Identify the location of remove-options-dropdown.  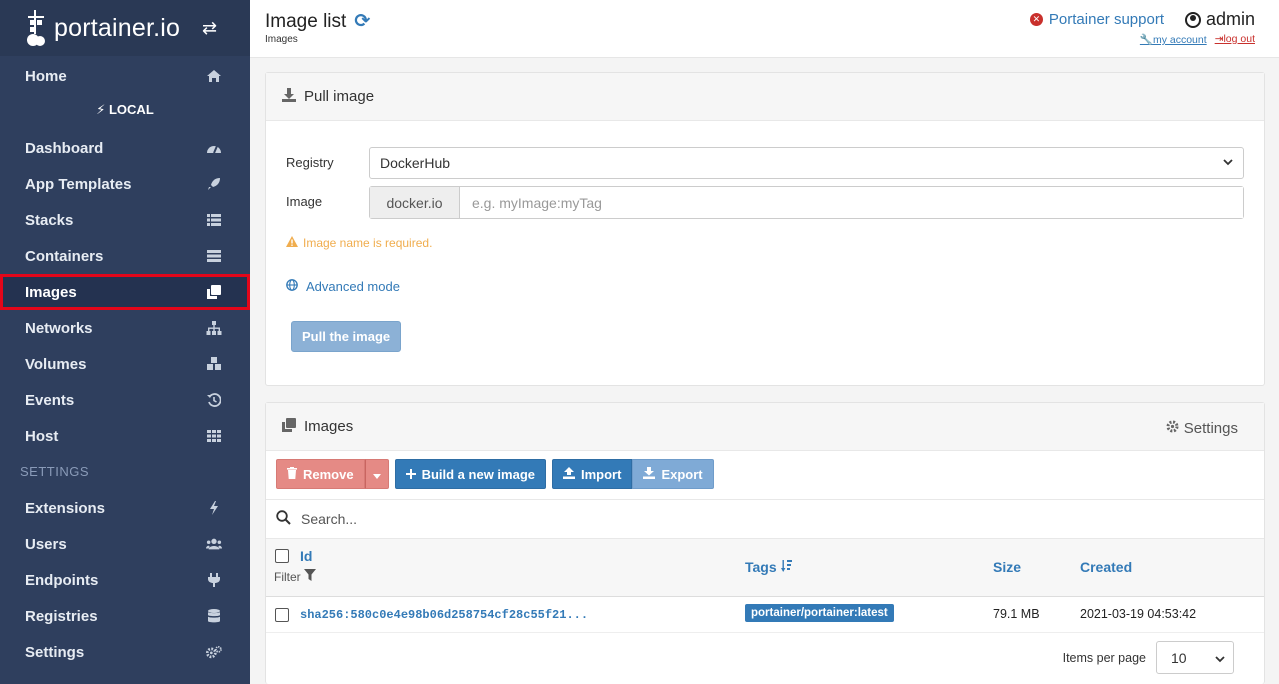
(376, 474).